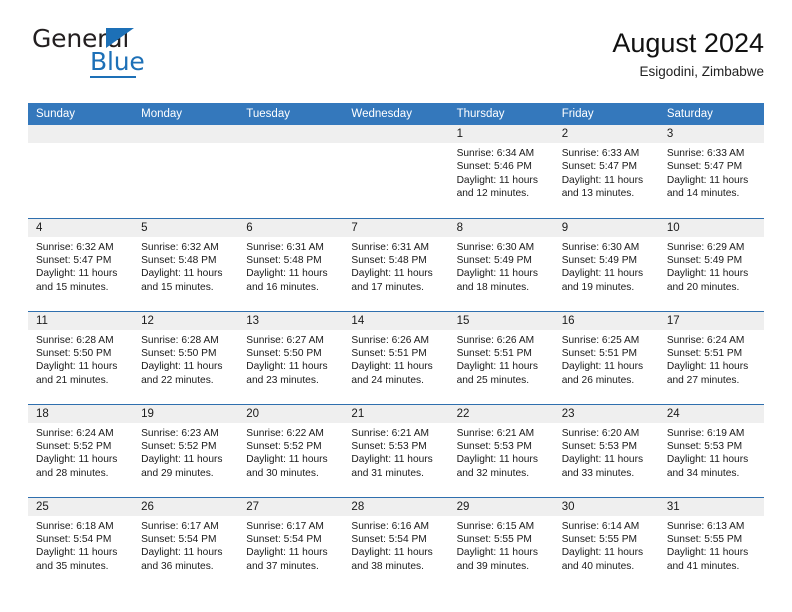  Describe the element at coordinates (600, 340) in the screenshot. I see `sunrise-time: Sunrise: 6:25 AM` at that location.